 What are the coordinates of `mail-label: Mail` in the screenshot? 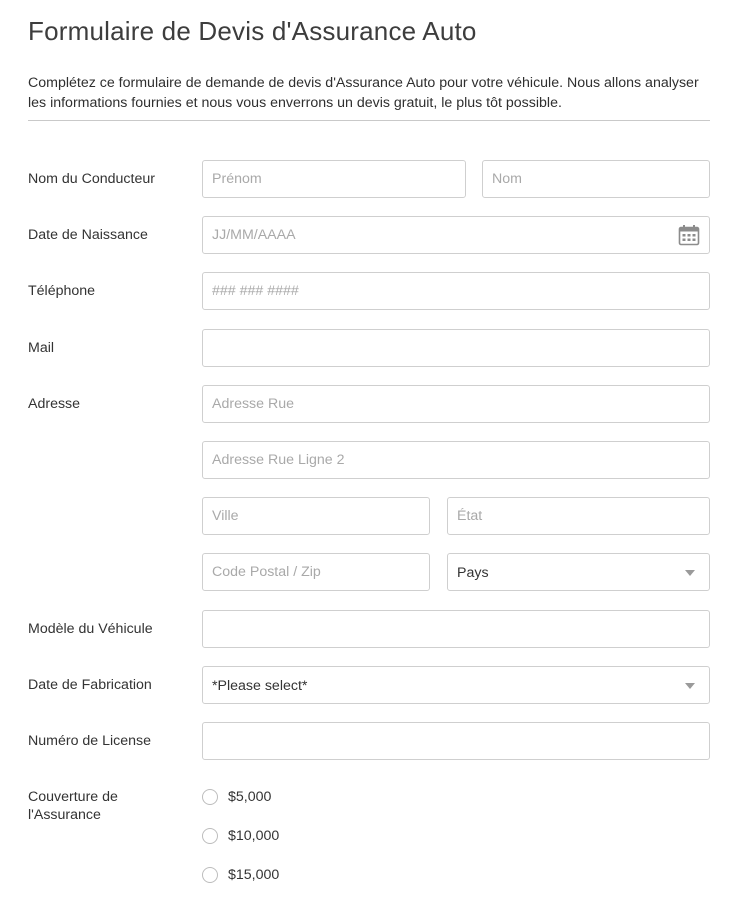 It's located at (41, 348).